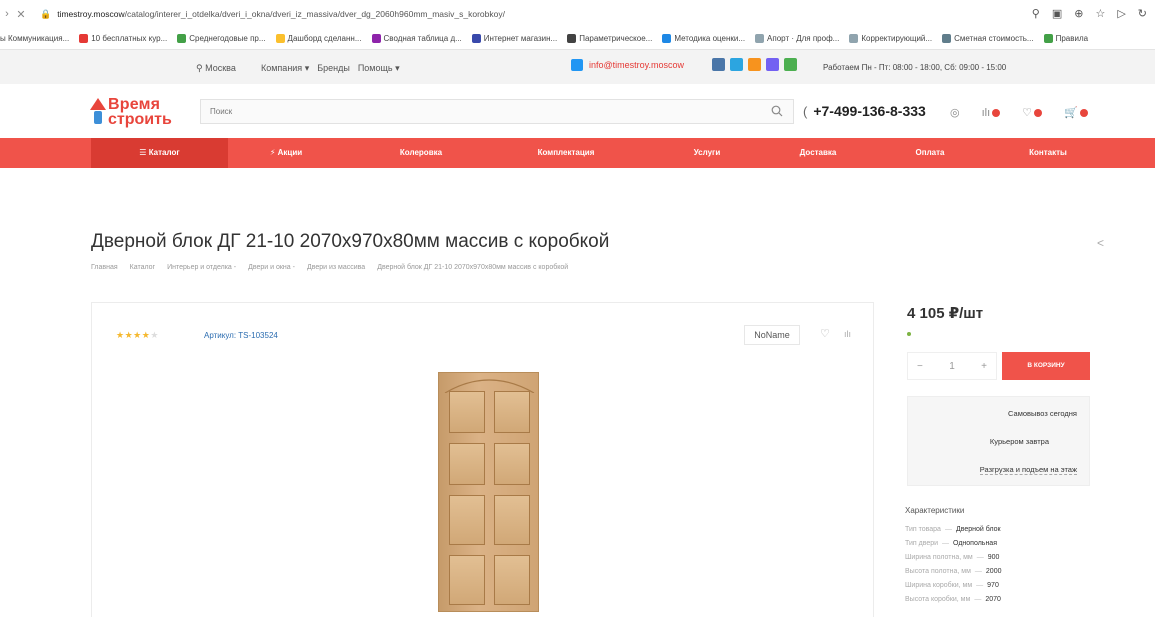 This screenshot has height=617, width=1155. What do you see at coordinates (1078, 13) in the screenshot?
I see `extension-icon: ⊕` at bounding box center [1078, 13].